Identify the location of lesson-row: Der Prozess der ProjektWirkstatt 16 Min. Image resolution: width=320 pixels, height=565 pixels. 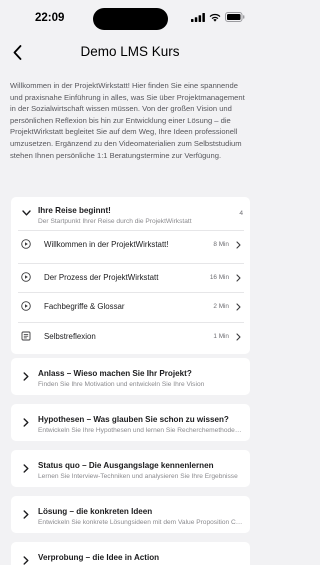
(131, 276).